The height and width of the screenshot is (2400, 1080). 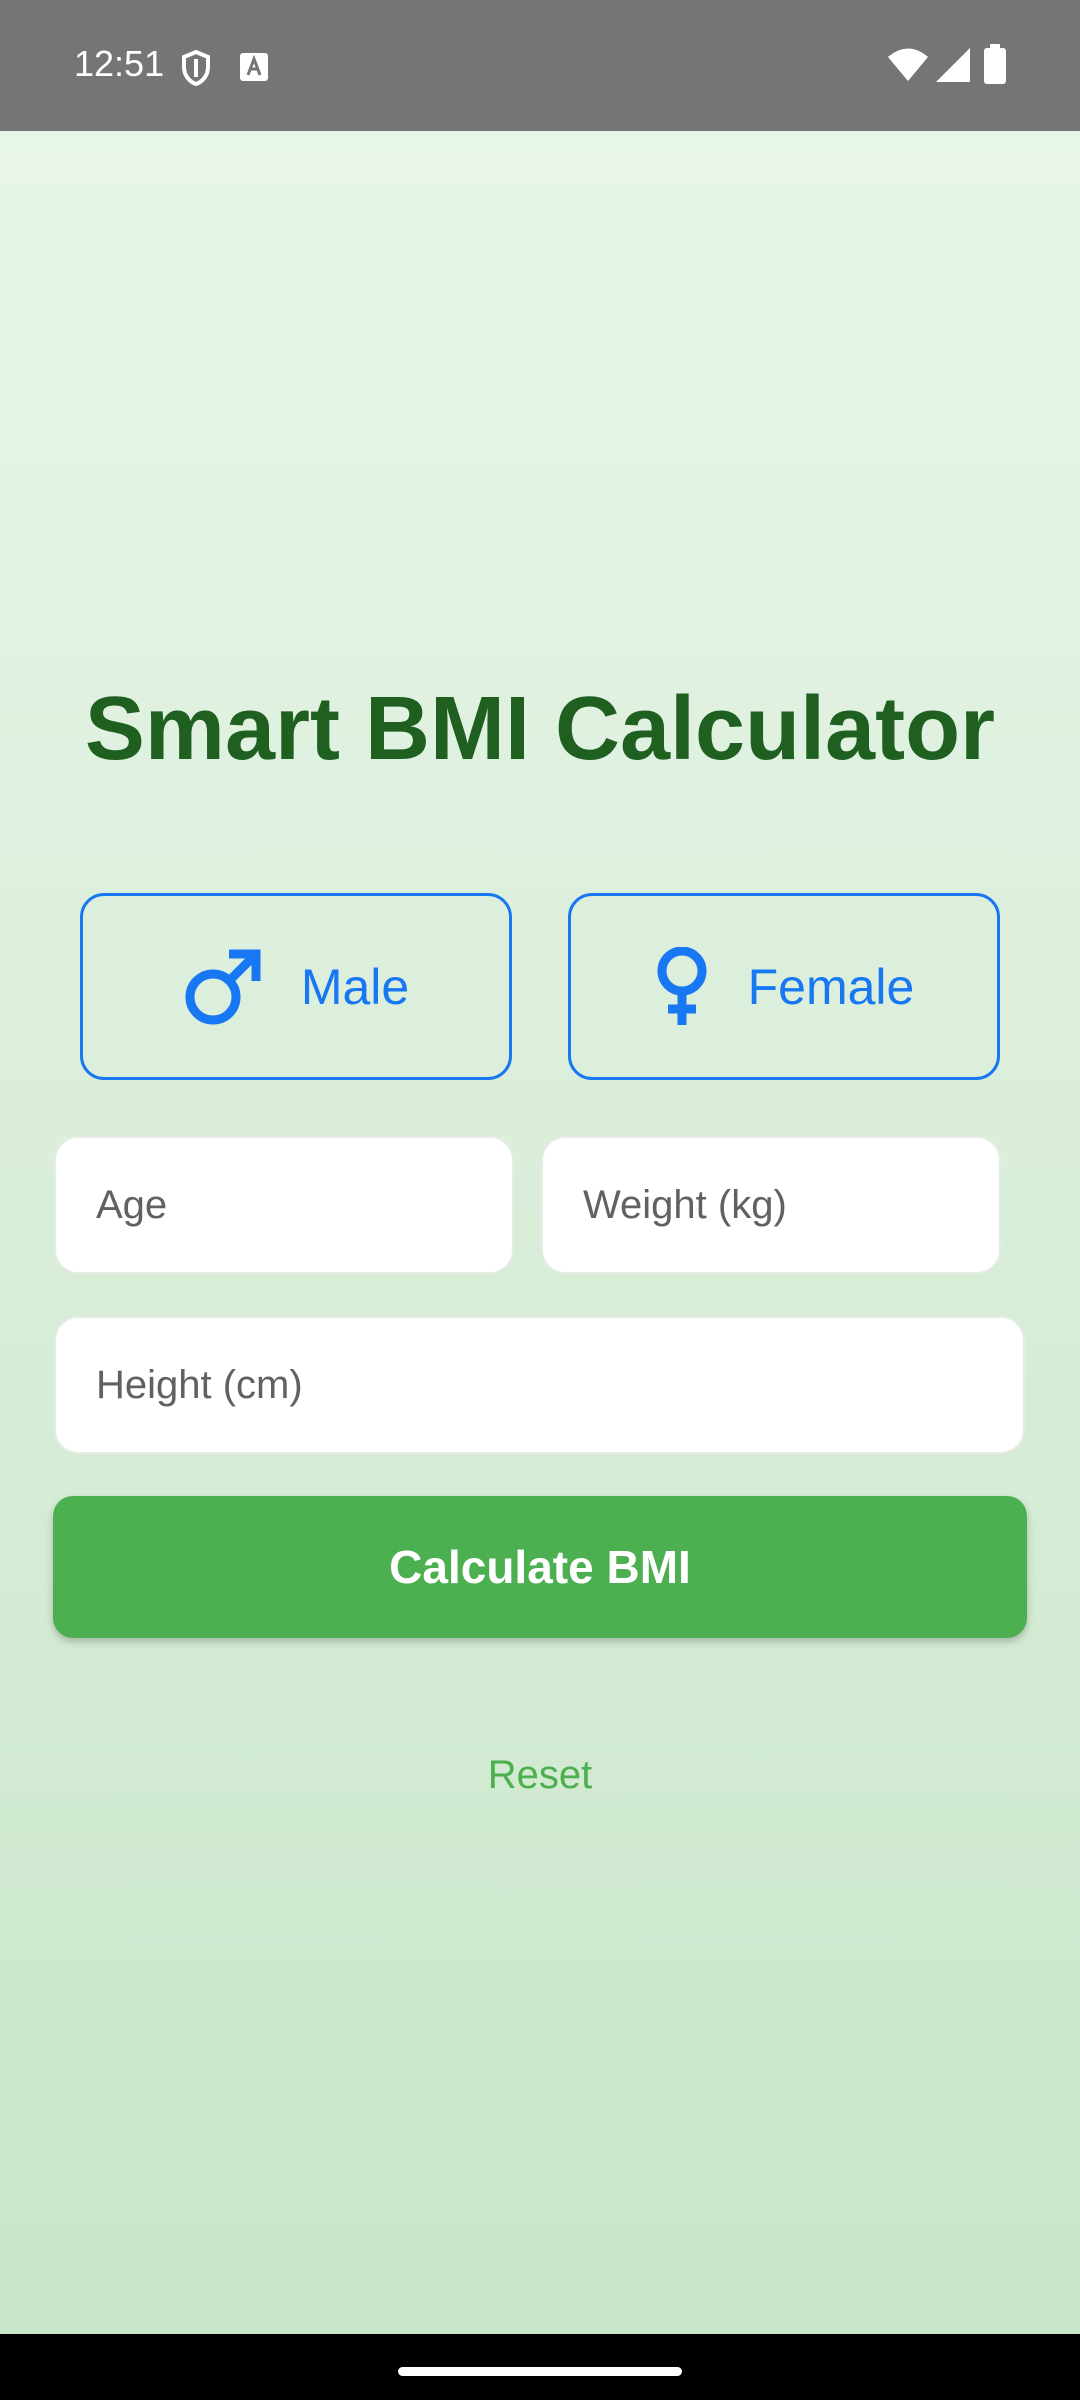 What do you see at coordinates (540, 1775) in the screenshot?
I see `reset-button: Reset` at bounding box center [540, 1775].